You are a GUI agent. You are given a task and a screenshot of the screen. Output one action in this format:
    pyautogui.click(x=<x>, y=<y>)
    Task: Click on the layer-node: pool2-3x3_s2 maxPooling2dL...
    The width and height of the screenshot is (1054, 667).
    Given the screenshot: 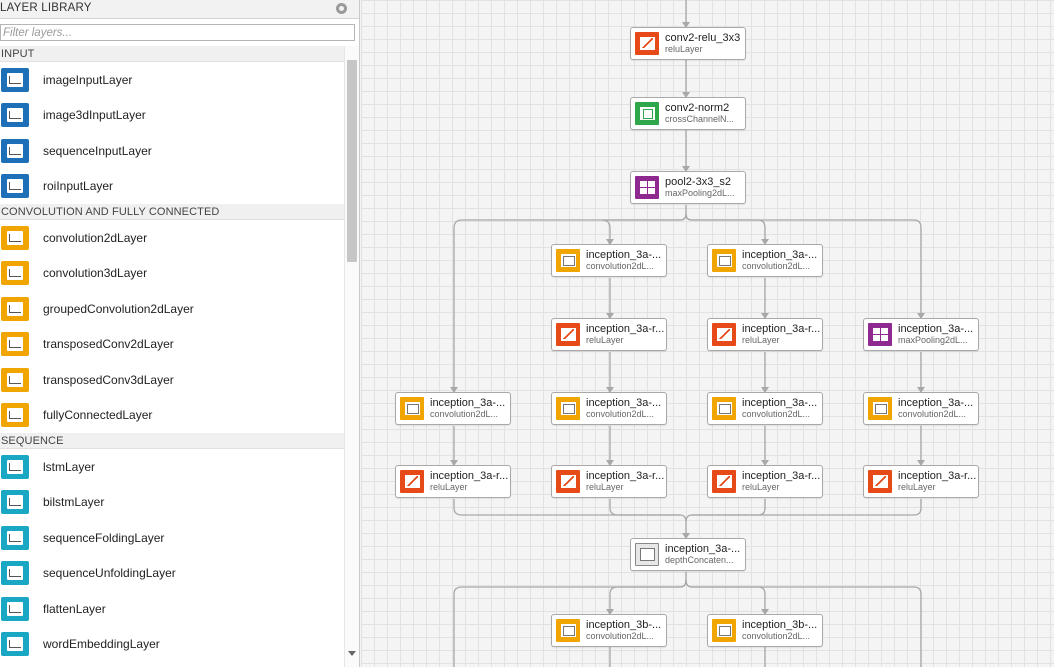 What is the action you would take?
    pyautogui.click(x=688, y=187)
    